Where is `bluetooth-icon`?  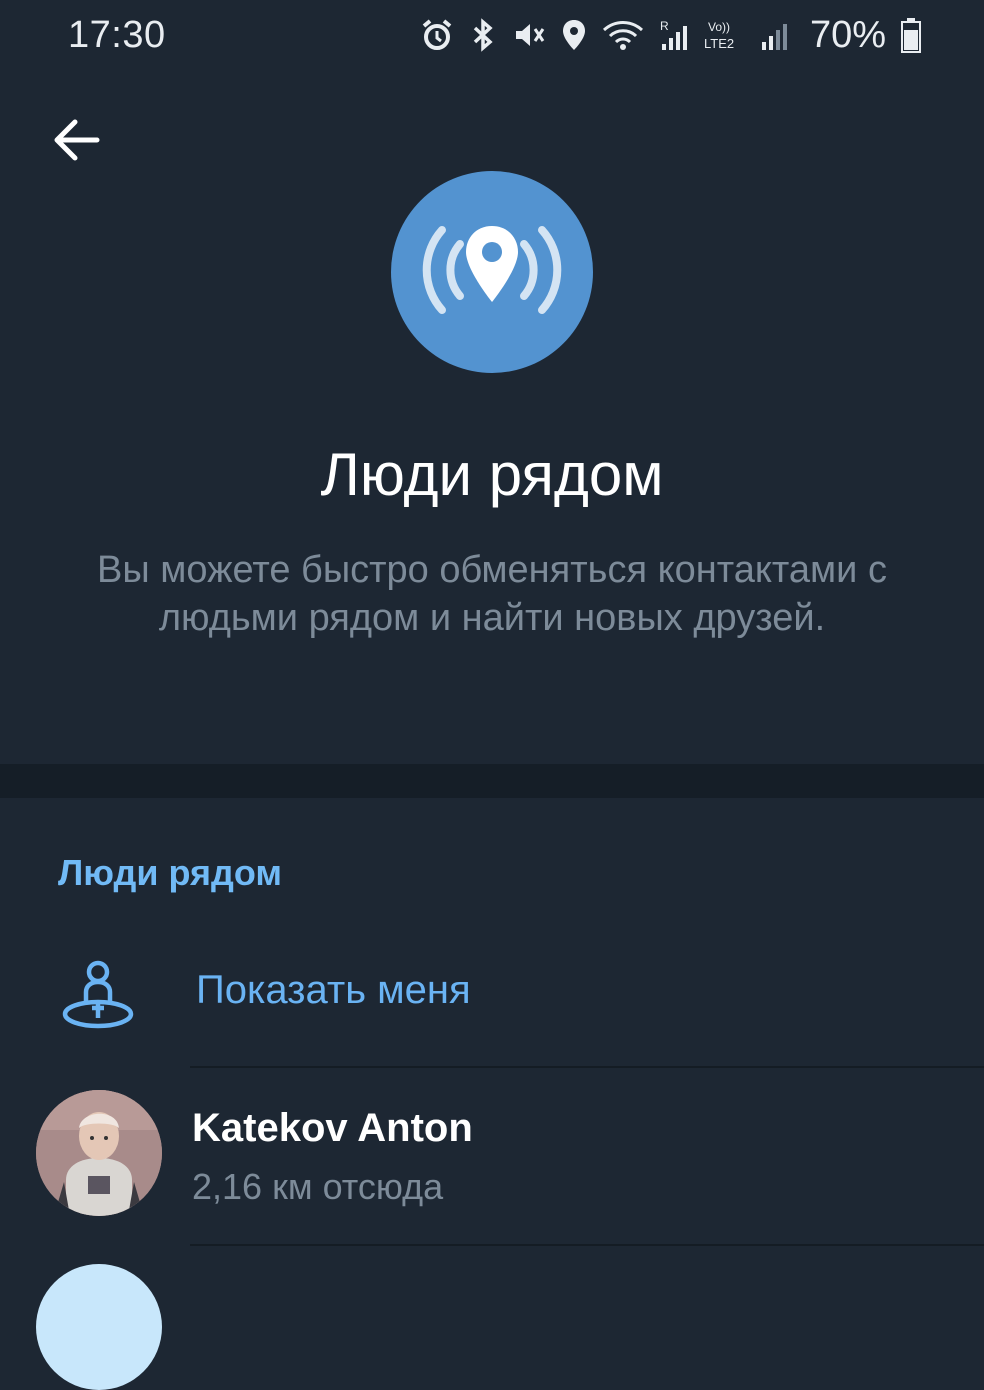 bluetooth-icon is located at coordinates (483, 35).